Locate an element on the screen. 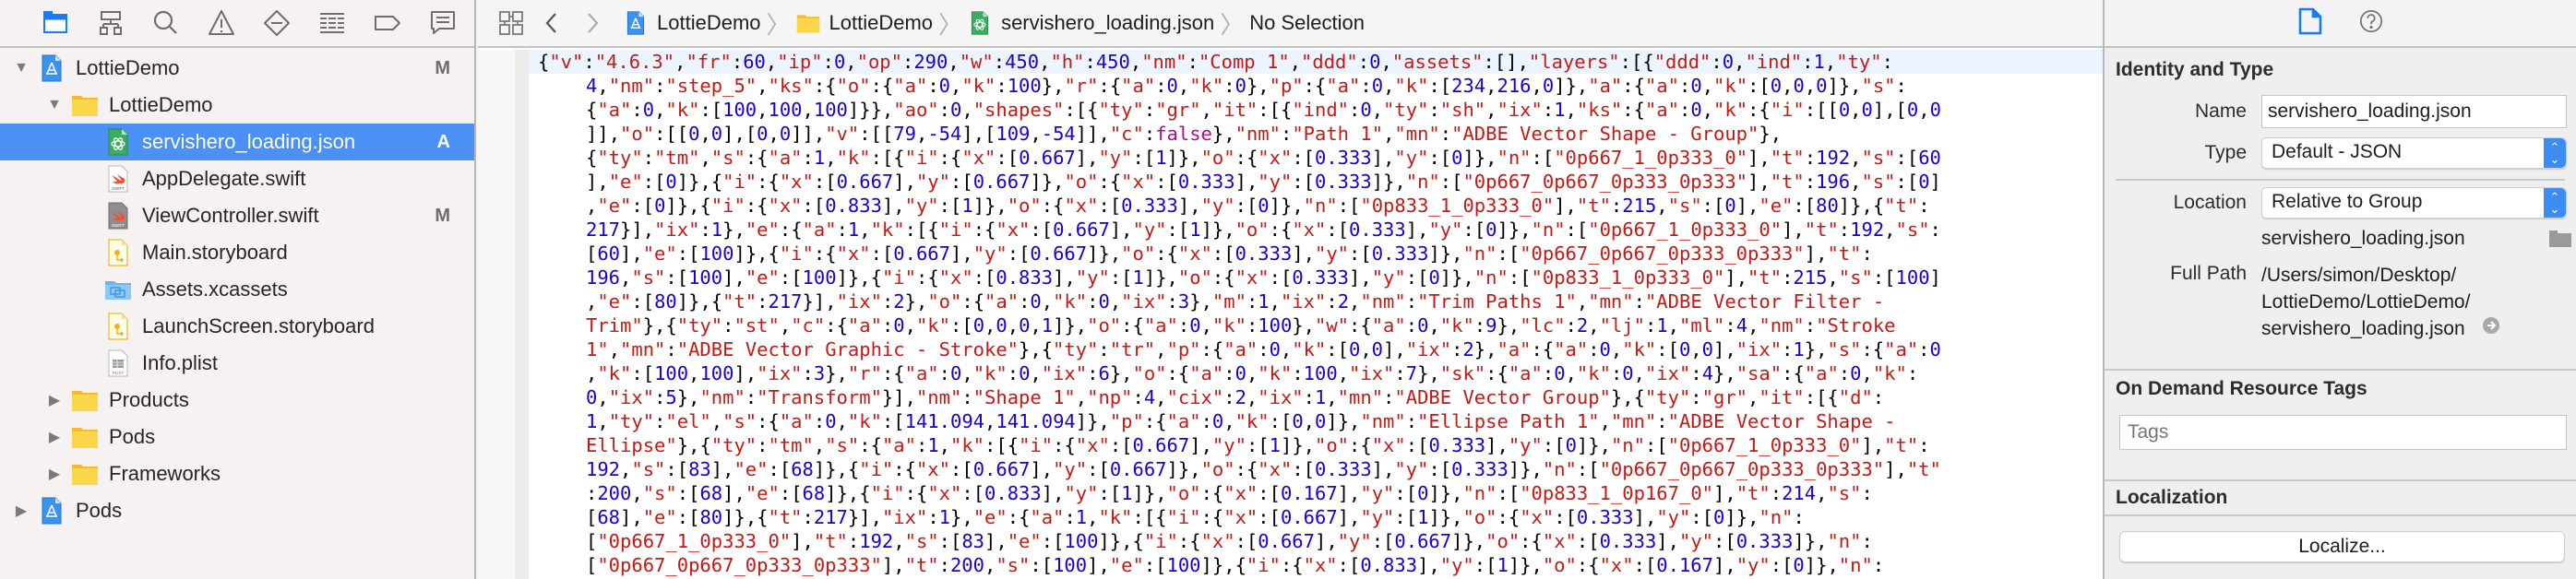 The height and width of the screenshot is (579, 2576). file-tree-row: ▼ LottieDemo is located at coordinates (237, 105).